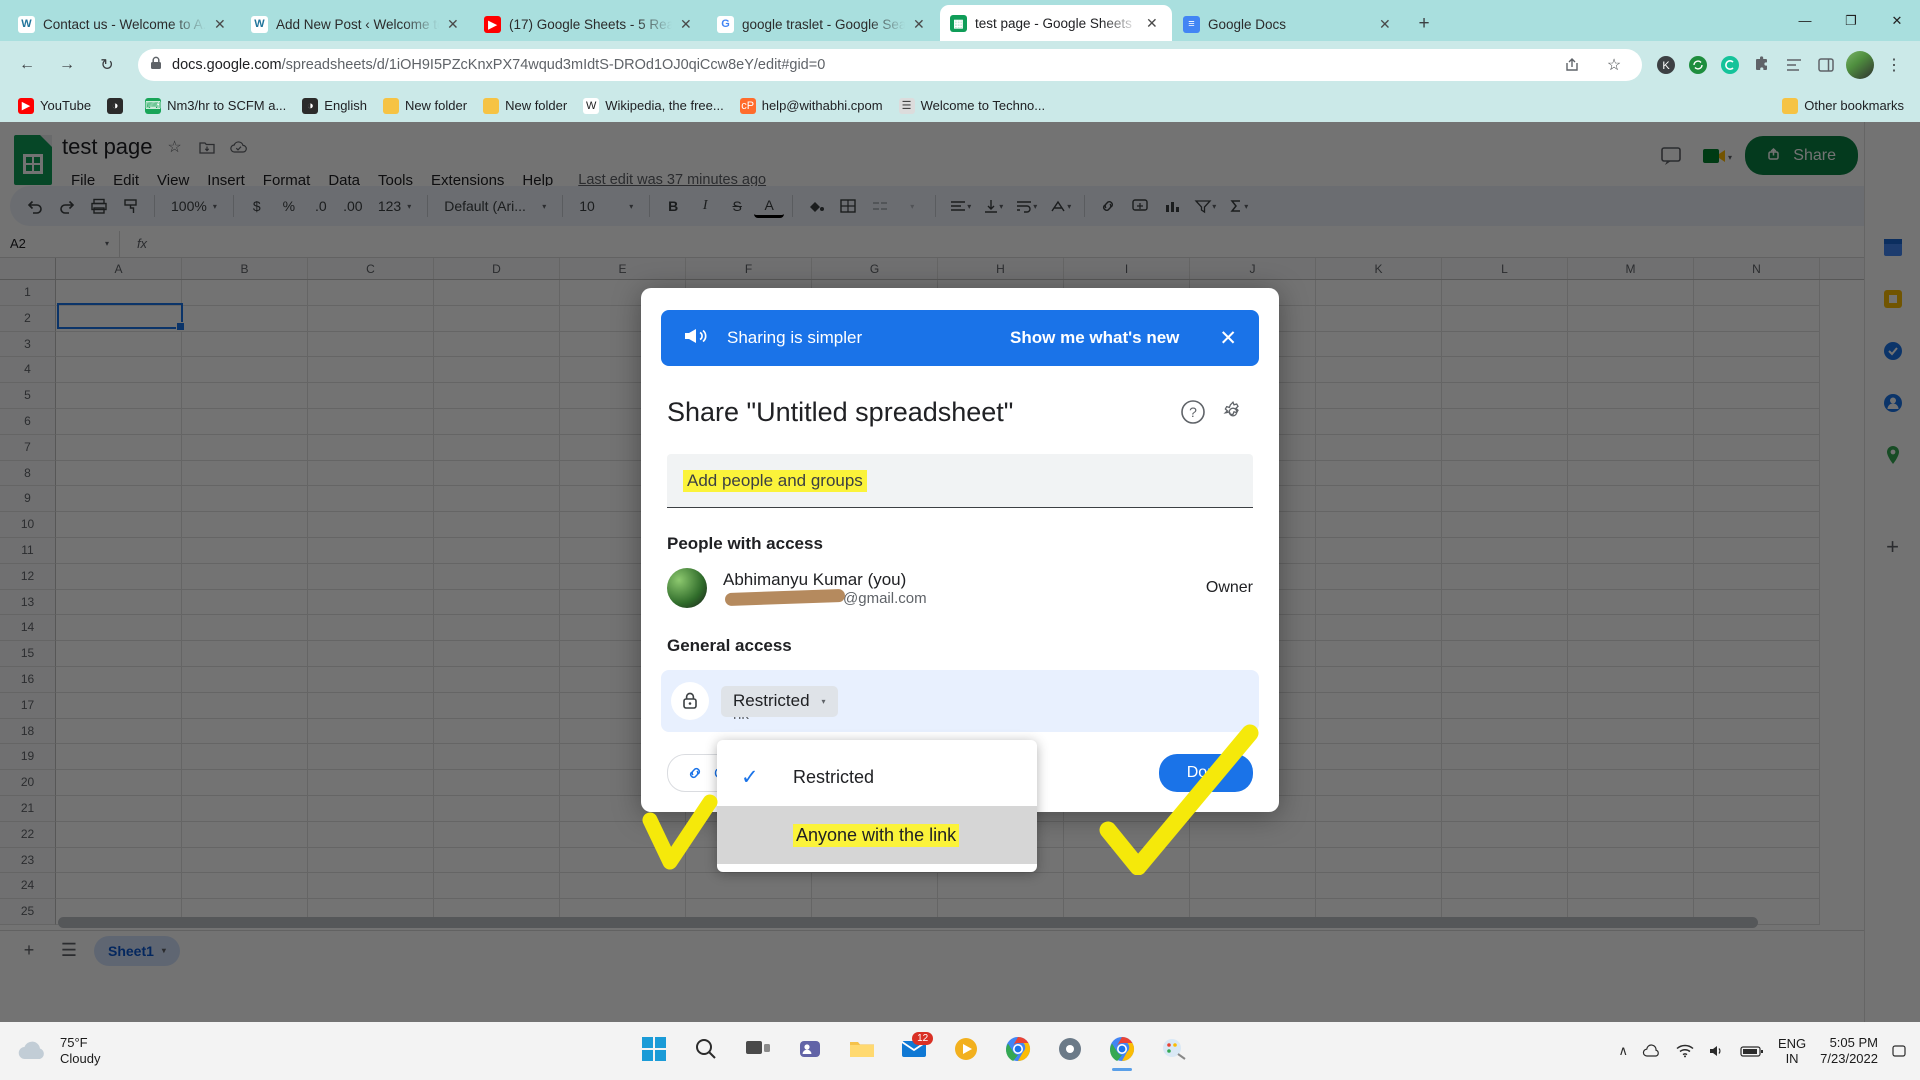 The image size is (1920, 1080). I want to click on cell-N18, so click(1757, 731).